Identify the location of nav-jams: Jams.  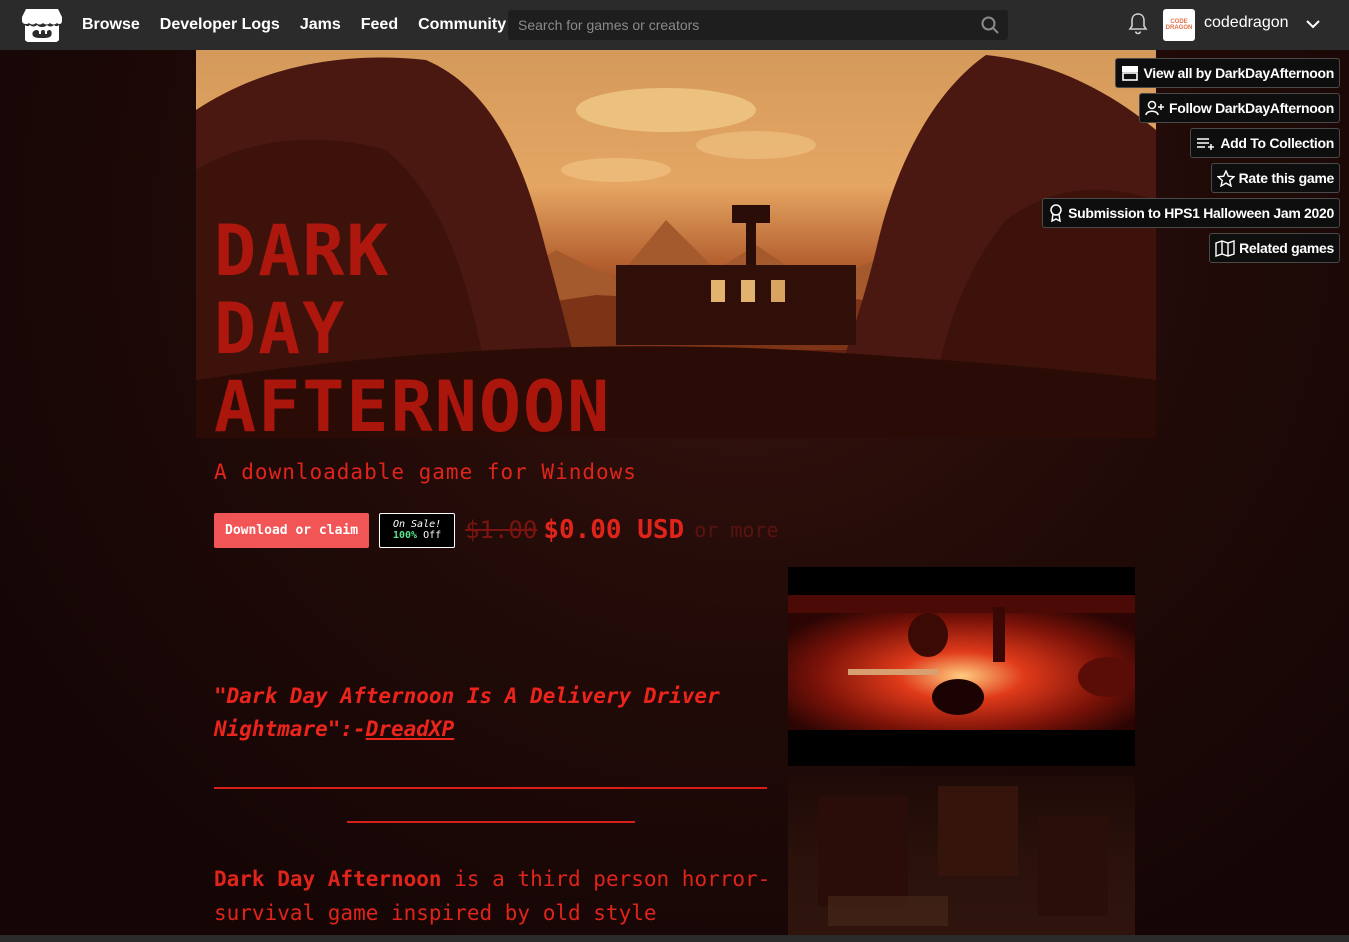
(320, 25).